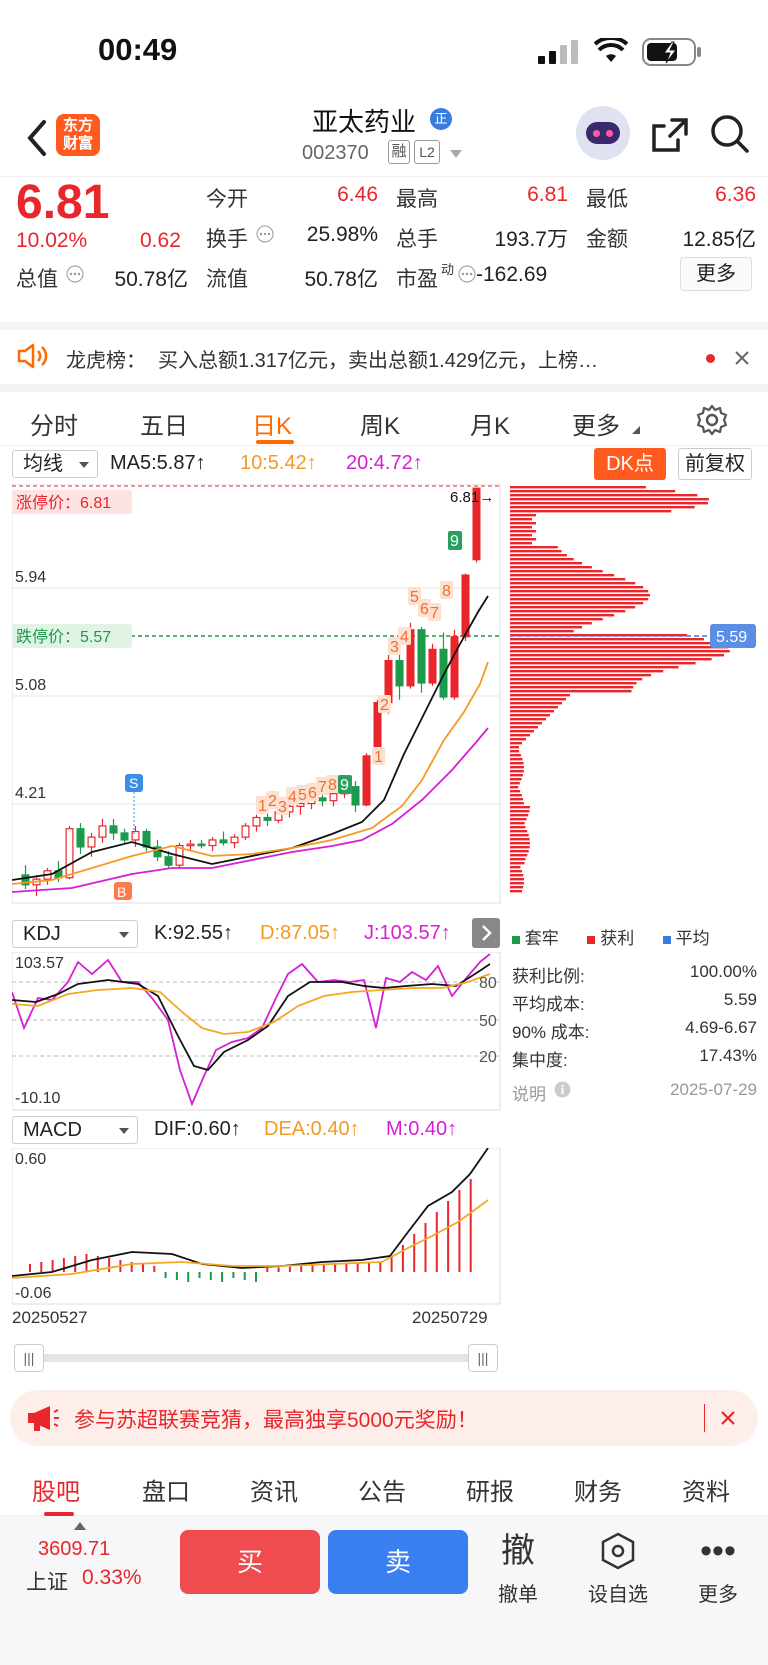 The image size is (768, 1665). I want to click on ma-indicator-select: 均线, so click(55, 464).